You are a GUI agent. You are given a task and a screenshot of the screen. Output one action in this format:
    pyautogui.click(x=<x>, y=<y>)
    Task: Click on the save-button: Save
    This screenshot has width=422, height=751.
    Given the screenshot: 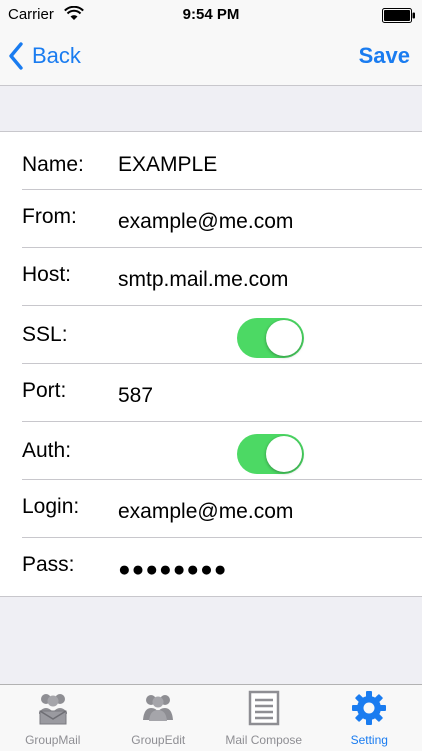 What is the action you would take?
    pyautogui.click(x=384, y=56)
    